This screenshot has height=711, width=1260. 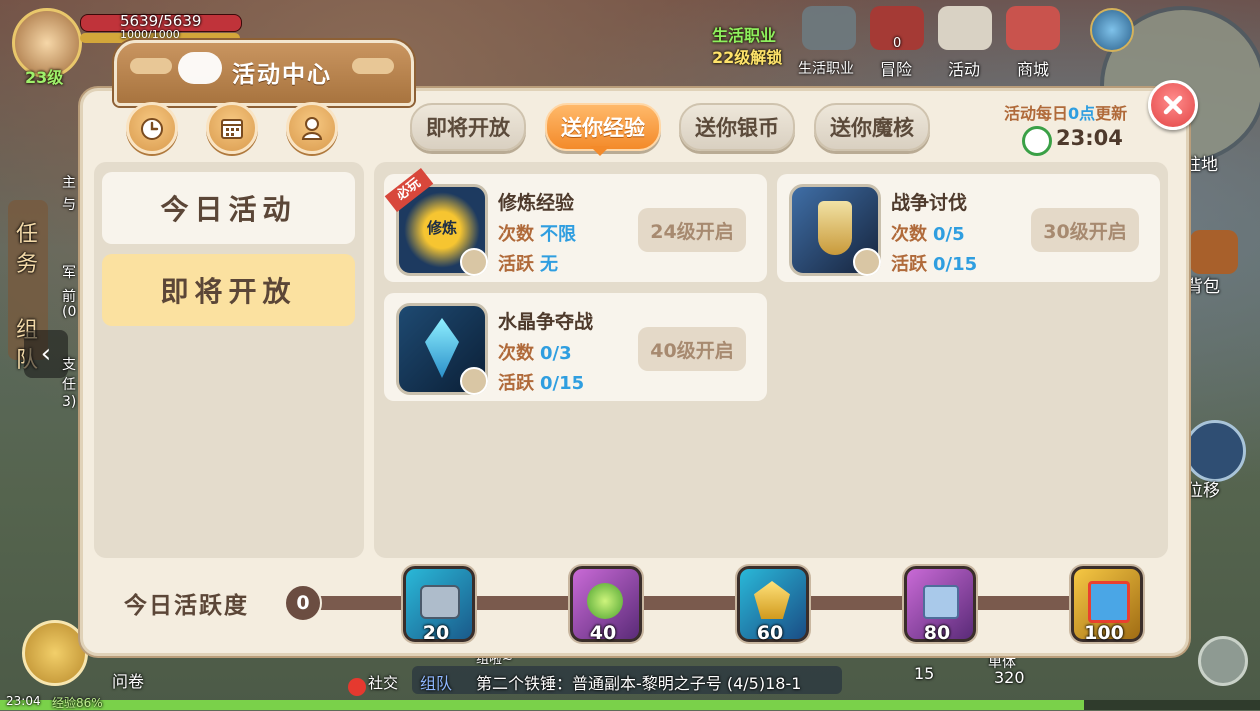 What do you see at coordinates (747, 57) in the screenshot?
I see `life-job-unlock: 22级解锁` at bounding box center [747, 57].